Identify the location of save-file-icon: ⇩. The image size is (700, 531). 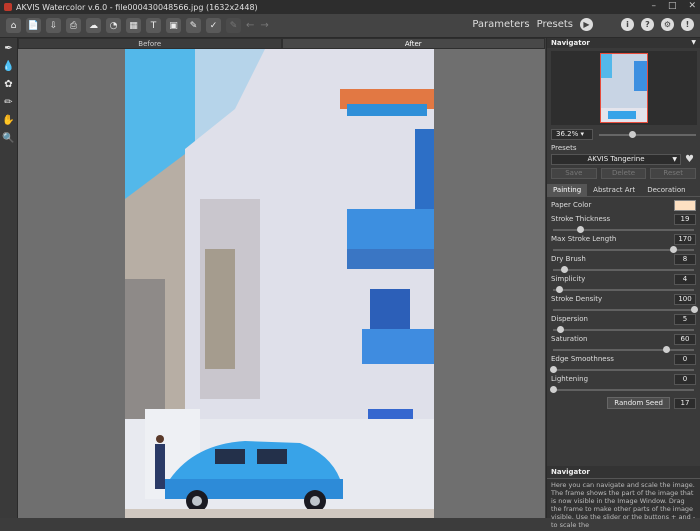
(53, 25).